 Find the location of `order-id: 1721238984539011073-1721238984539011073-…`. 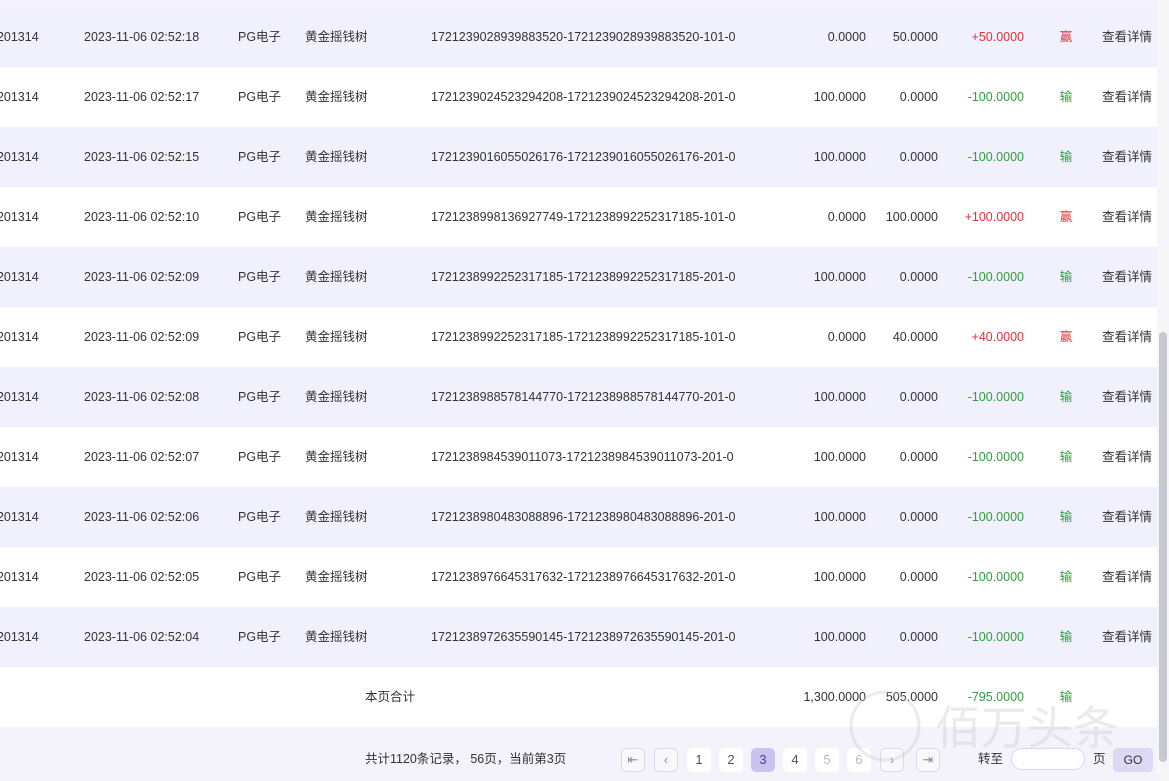

order-id: 1721238984539011073-1721238984539011073-… is located at coordinates (582, 457).